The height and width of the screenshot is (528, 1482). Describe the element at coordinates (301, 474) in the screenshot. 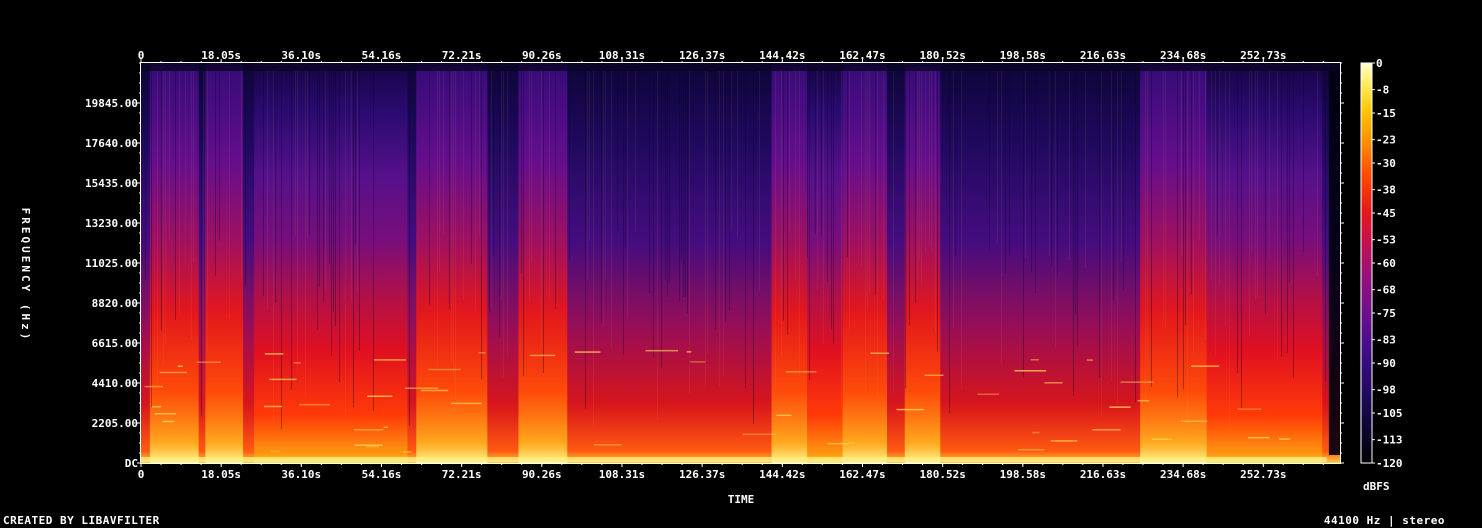

I see `x-tick-label-bottom: 36.10s` at that location.